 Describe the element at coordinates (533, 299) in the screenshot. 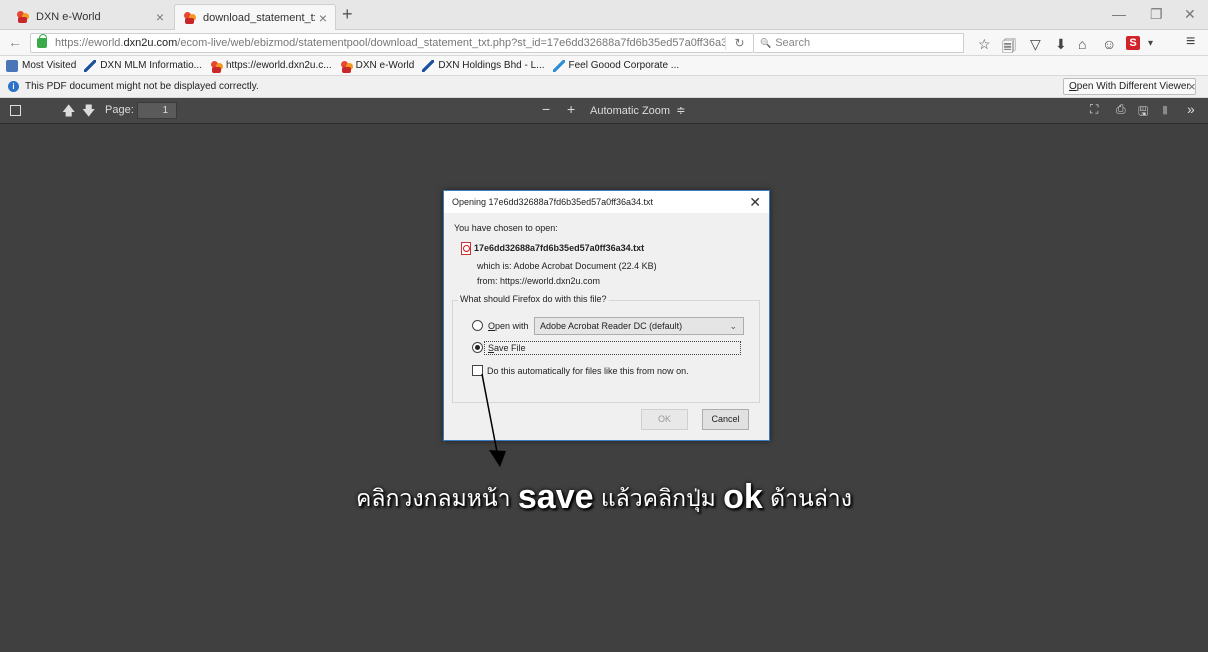

I see `action-question: What should Firefox do with this file?` at that location.